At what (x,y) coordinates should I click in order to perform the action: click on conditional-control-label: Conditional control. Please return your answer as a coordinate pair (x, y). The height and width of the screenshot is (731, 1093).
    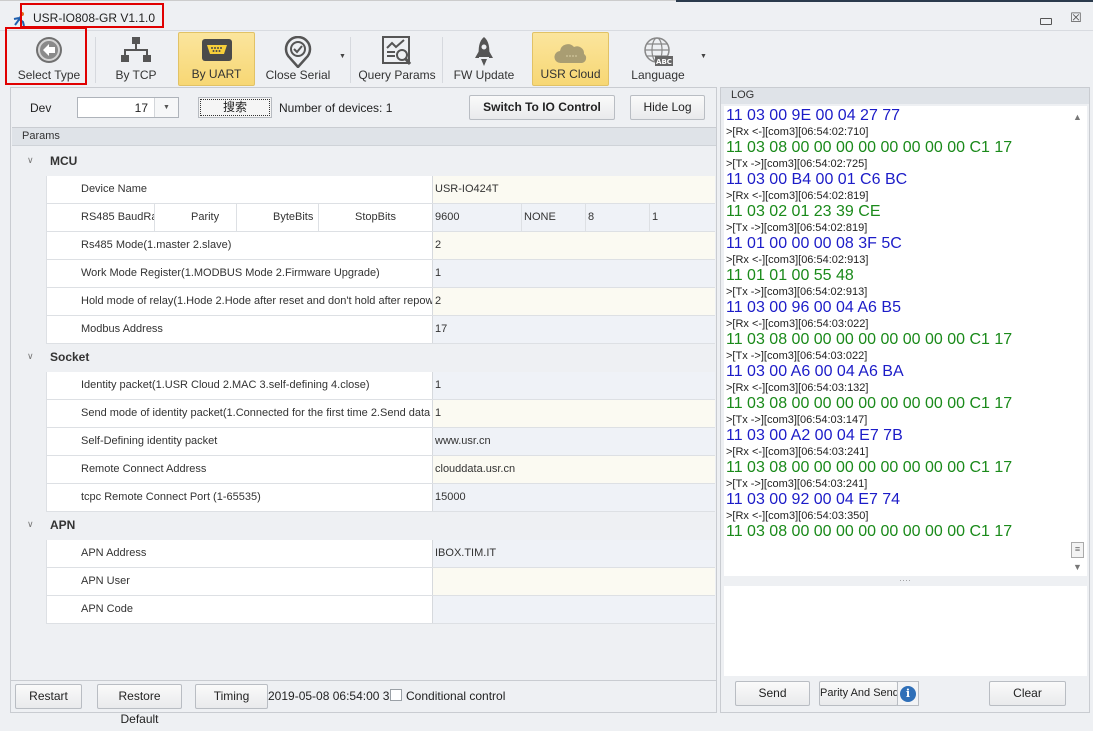
    Looking at the image, I should click on (455, 696).